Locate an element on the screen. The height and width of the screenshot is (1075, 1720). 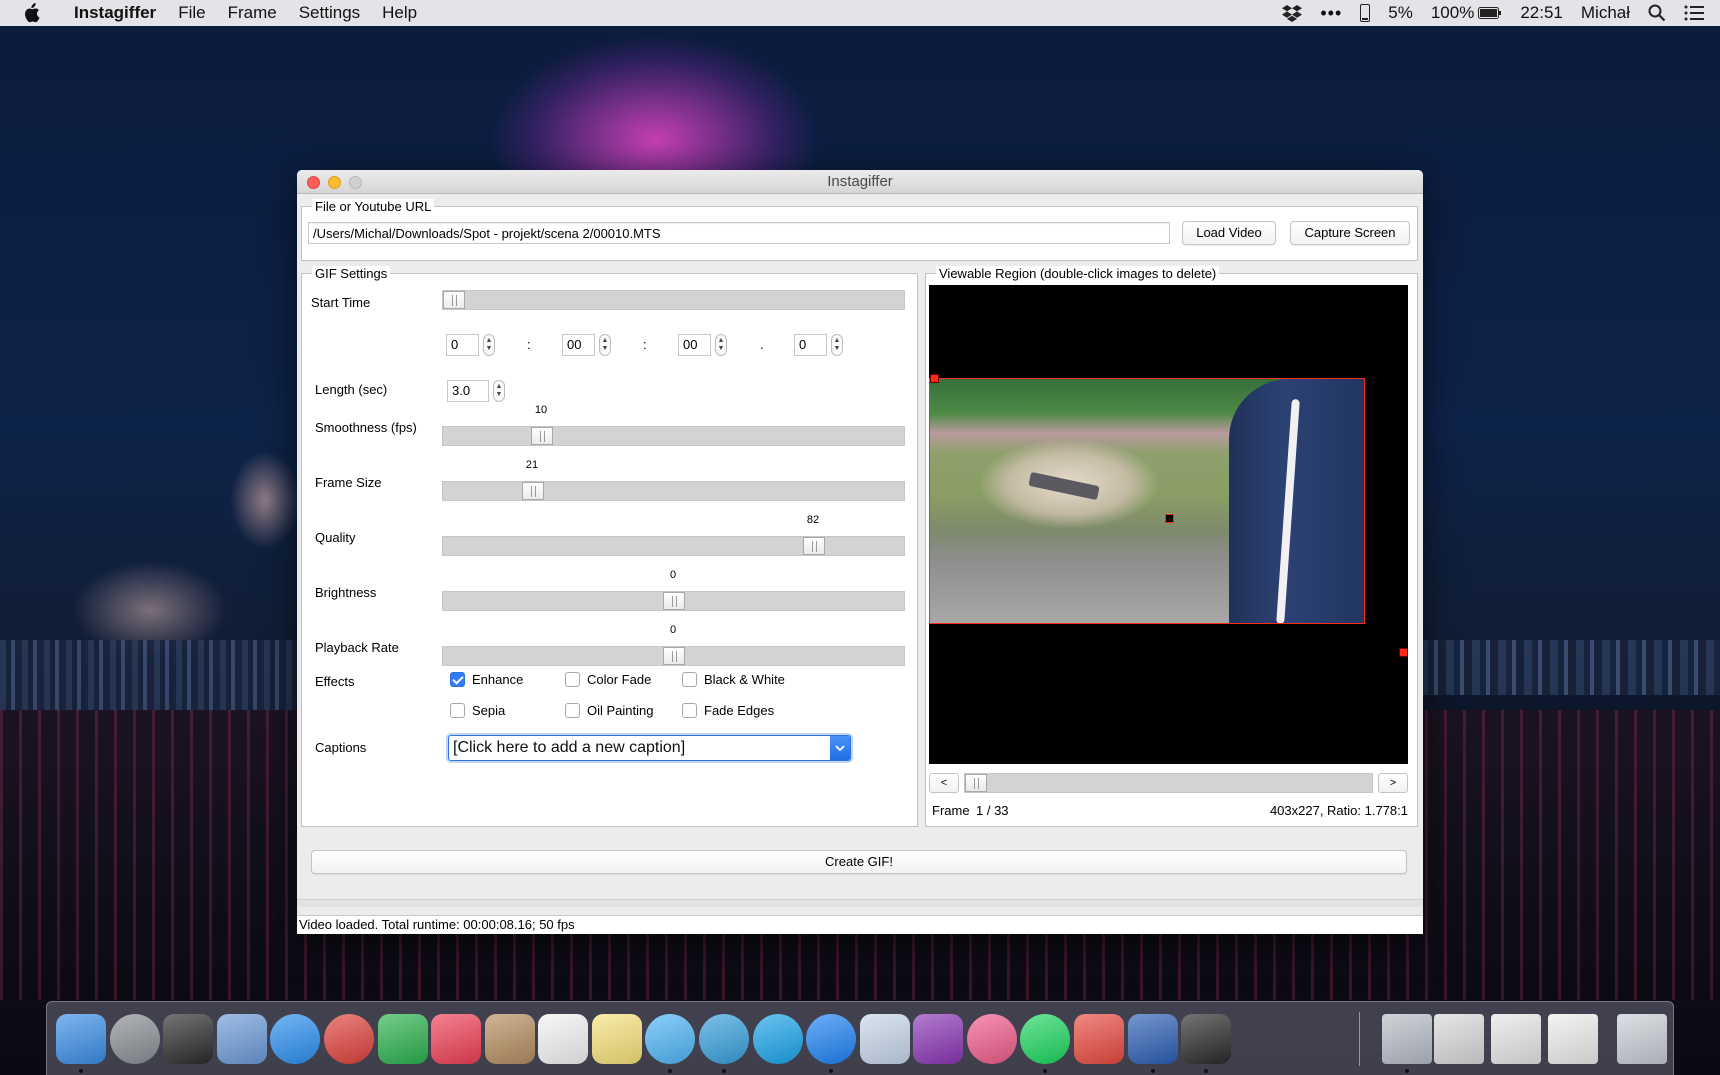
start-time-slider is located at coordinates (673, 300).